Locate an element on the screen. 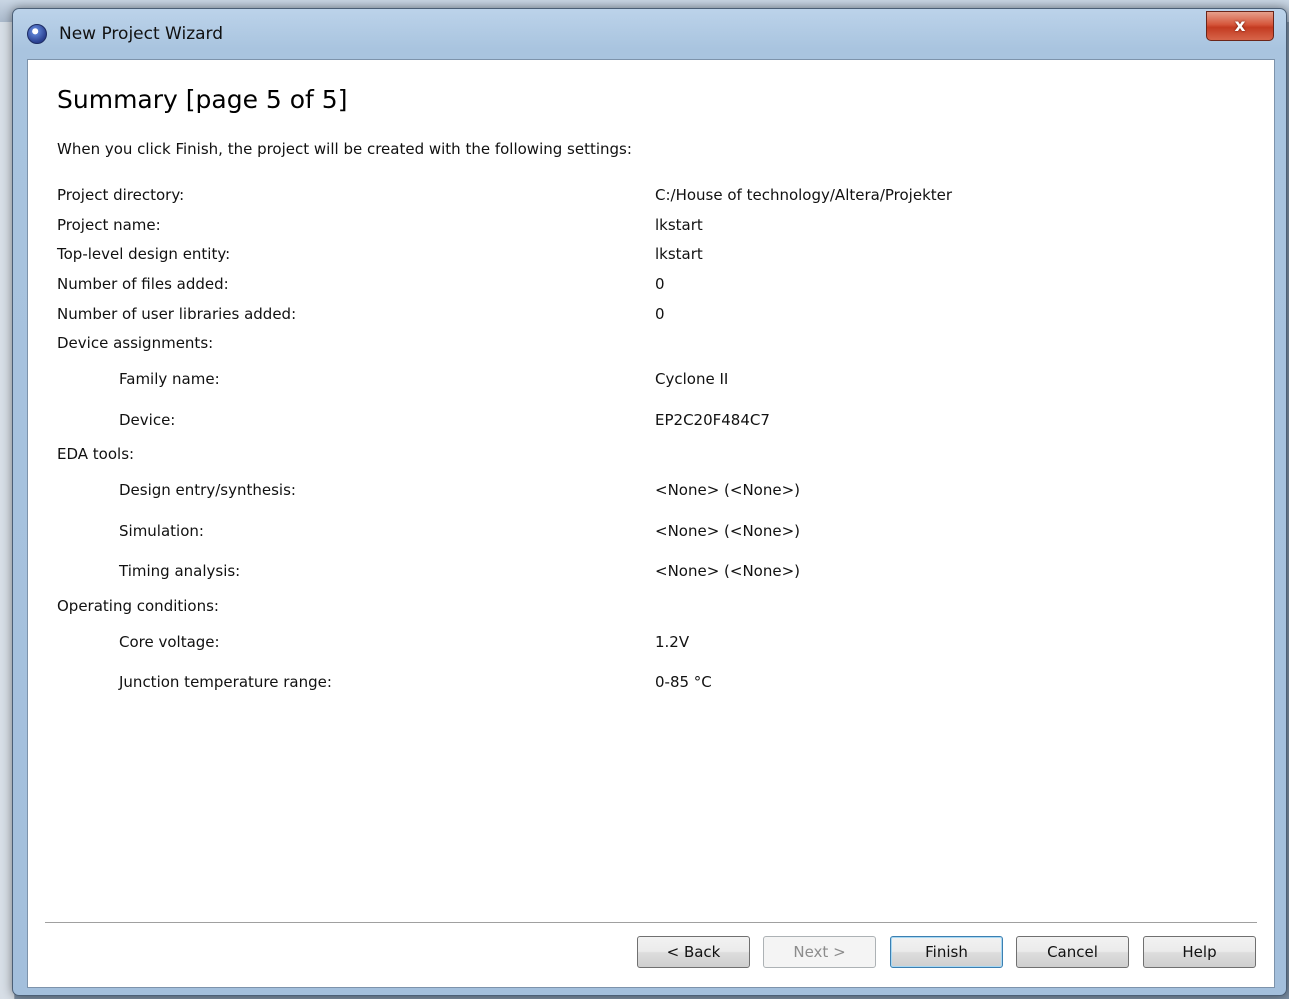 This screenshot has height=999, width=1289. setting-label: Simulation: is located at coordinates (161, 531).